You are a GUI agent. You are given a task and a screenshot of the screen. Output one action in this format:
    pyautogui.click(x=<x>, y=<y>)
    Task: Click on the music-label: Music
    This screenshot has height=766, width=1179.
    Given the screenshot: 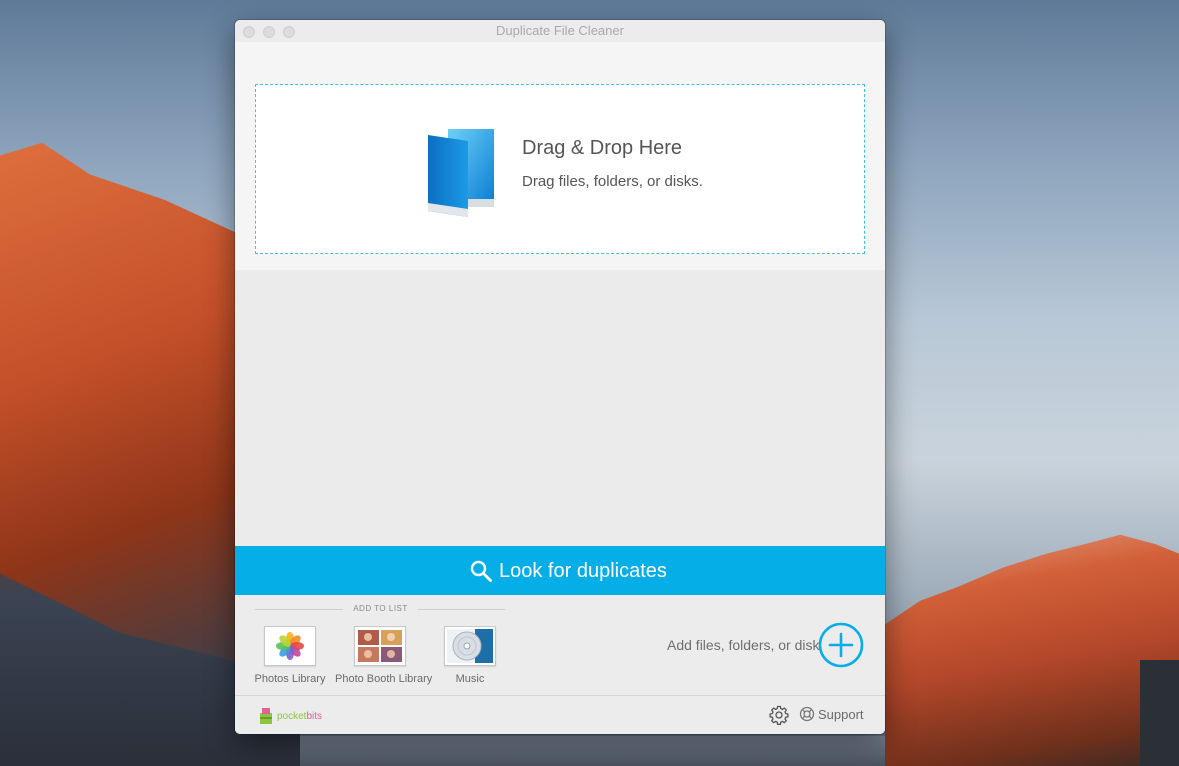 What is the action you would take?
    pyautogui.click(x=470, y=679)
    